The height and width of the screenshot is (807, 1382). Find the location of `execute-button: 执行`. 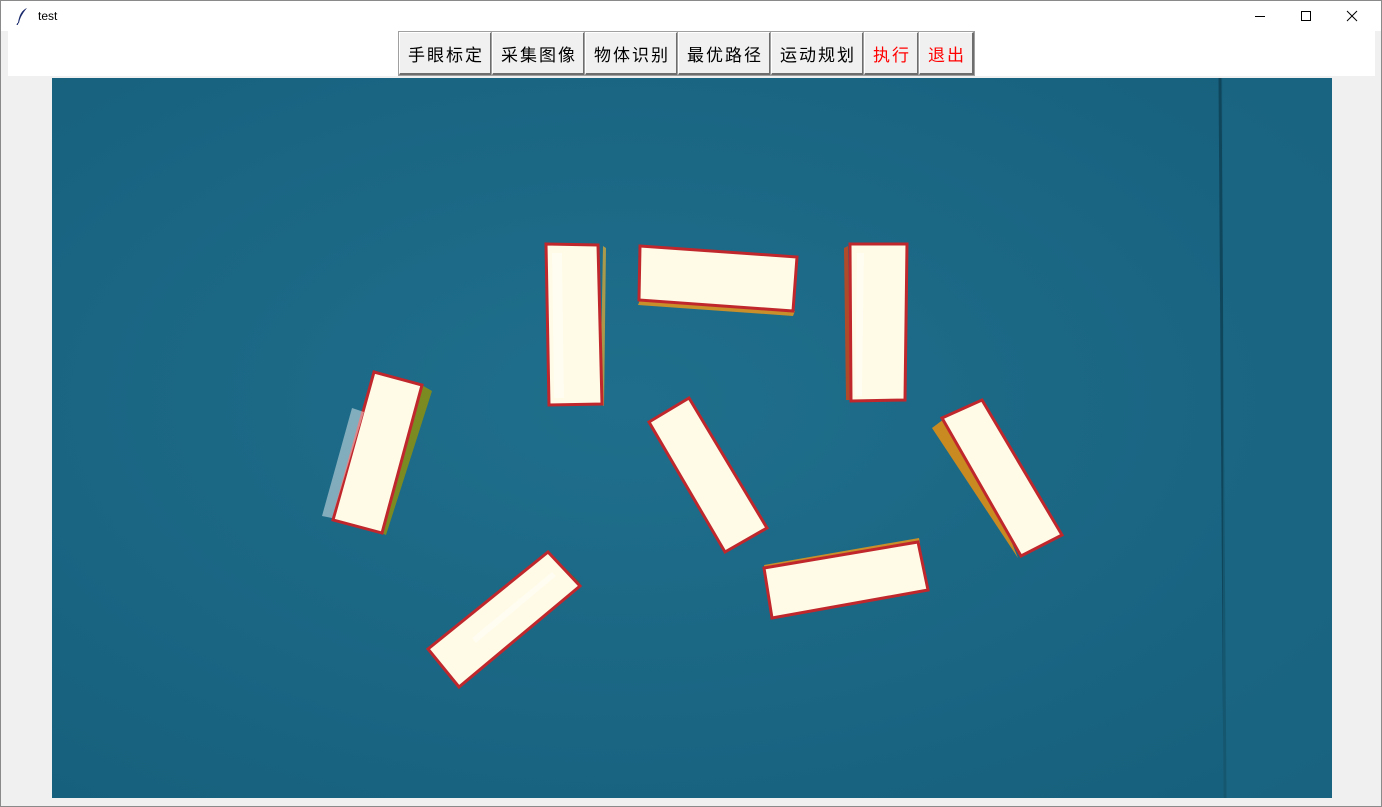

execute-button: 执行 is located at coordinates (891, 53).